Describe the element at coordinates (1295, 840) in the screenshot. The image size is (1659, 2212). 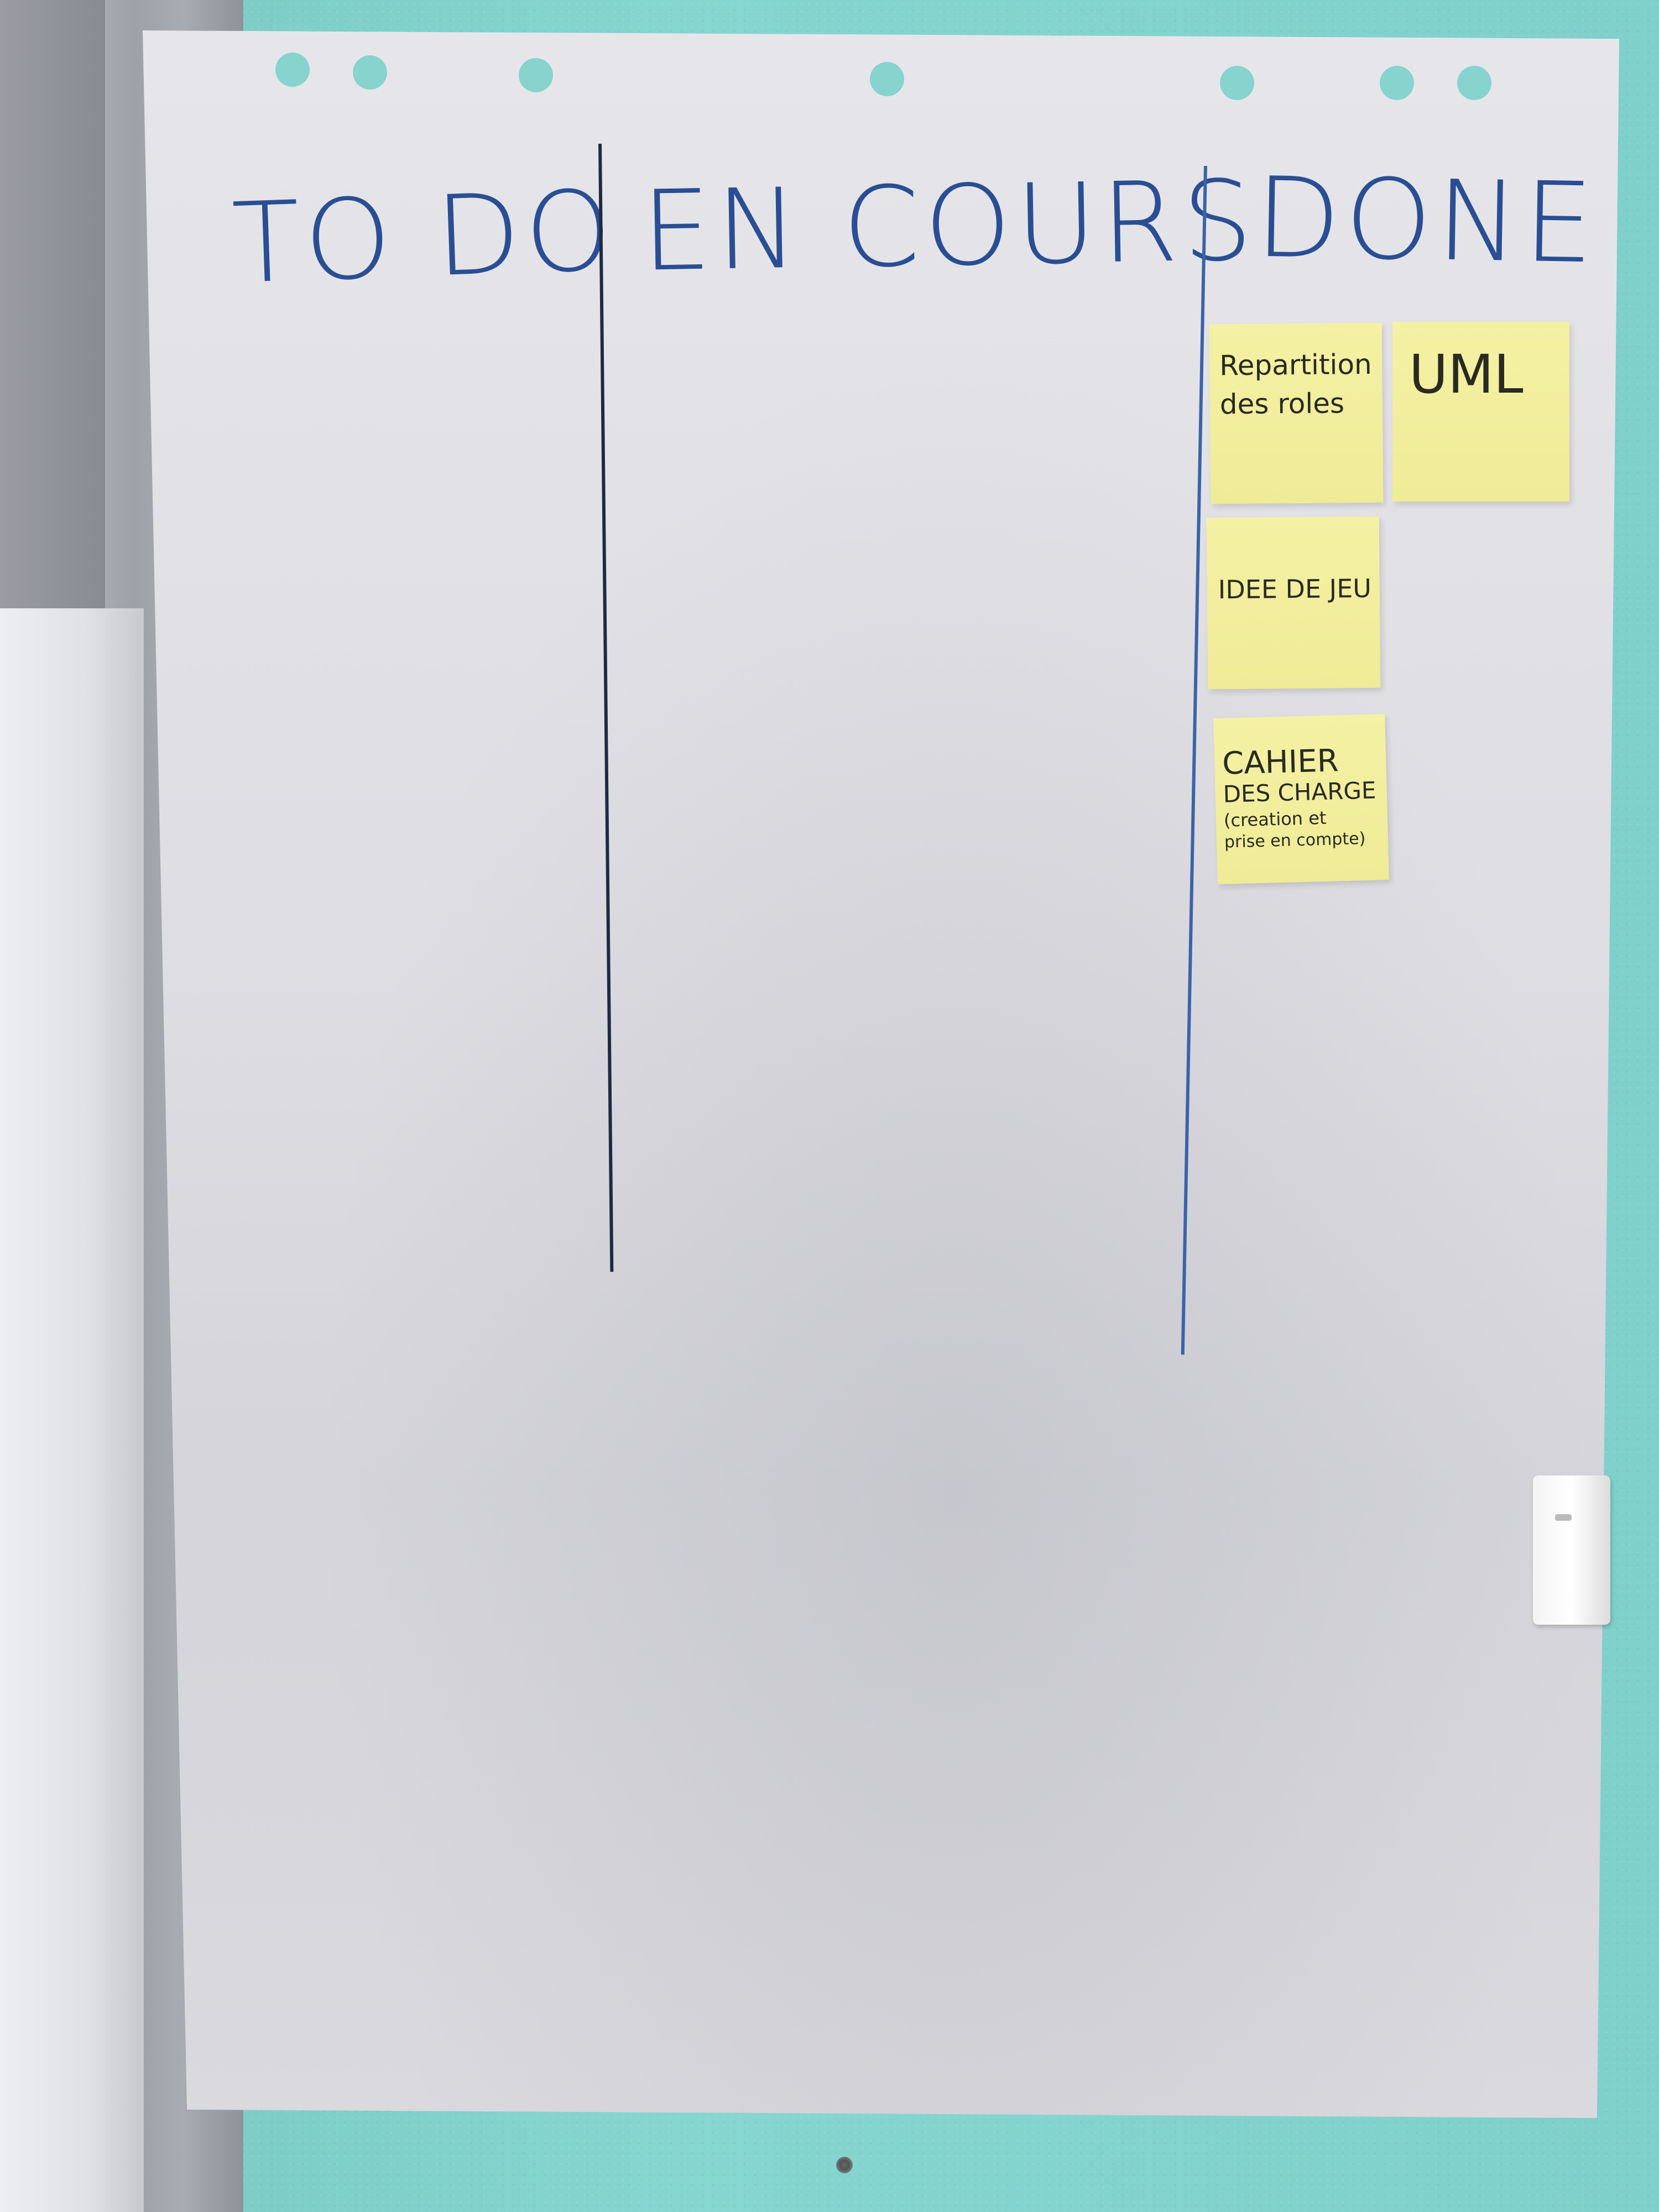
I see `sticky-note-text: prise en compte)` at that location.